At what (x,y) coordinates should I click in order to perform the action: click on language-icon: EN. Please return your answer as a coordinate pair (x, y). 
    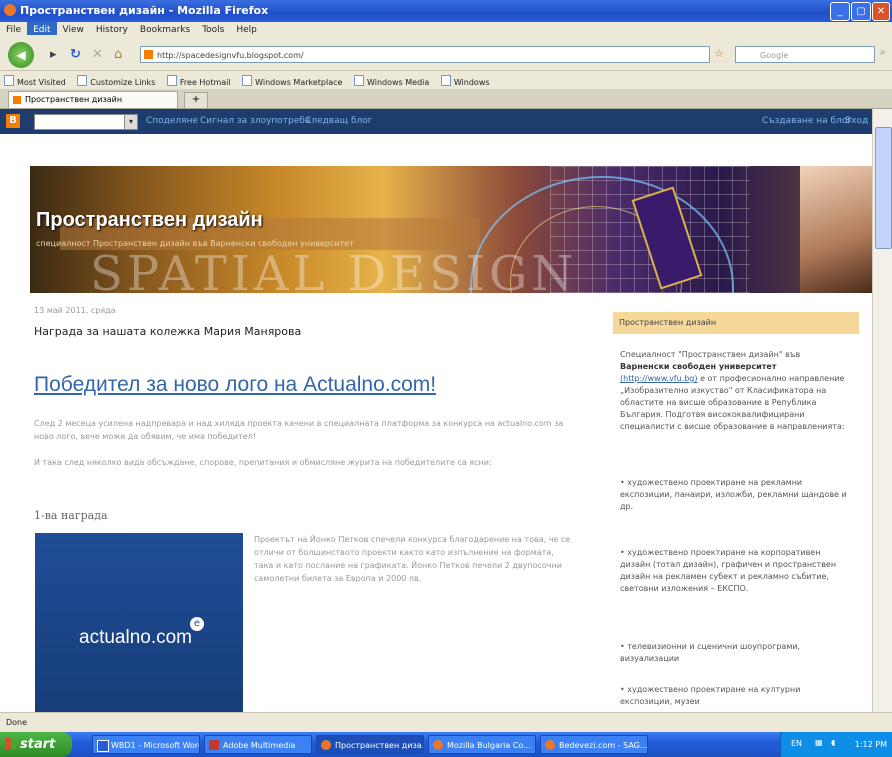
    Looking at the image, I should click on (796, 743).